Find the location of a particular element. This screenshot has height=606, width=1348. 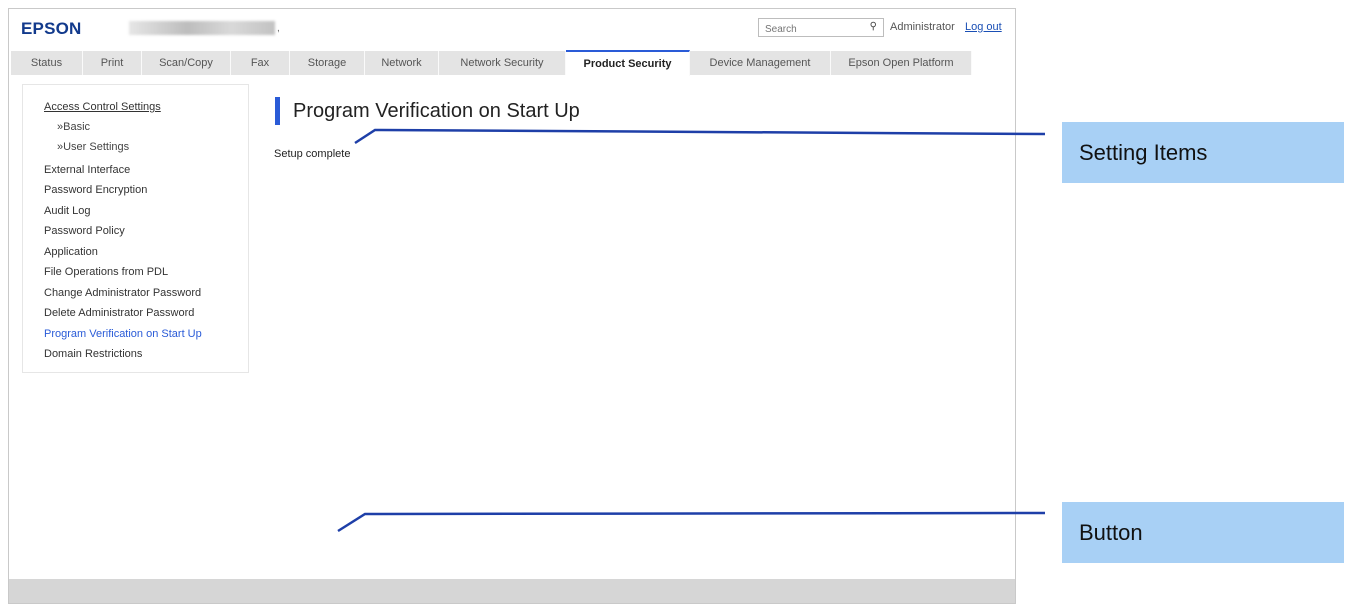

tab-product-security: Product Security is located at coordinates (628, 63).